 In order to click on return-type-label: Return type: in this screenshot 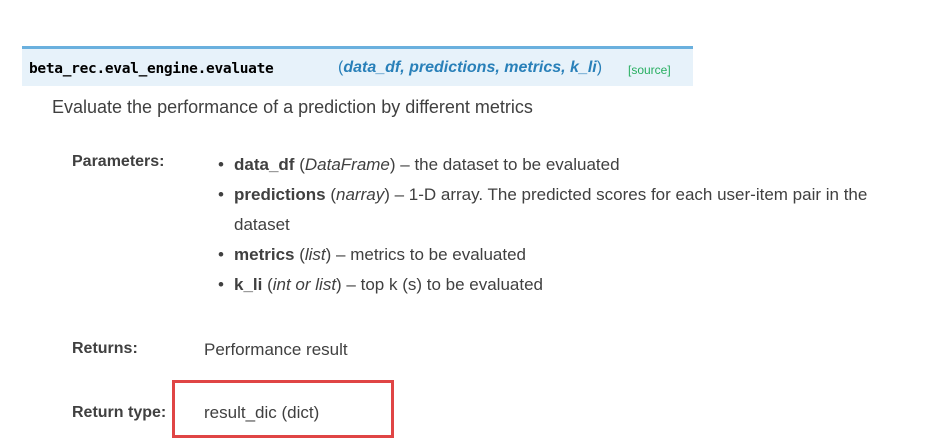, I will do `click(119, 412)`.